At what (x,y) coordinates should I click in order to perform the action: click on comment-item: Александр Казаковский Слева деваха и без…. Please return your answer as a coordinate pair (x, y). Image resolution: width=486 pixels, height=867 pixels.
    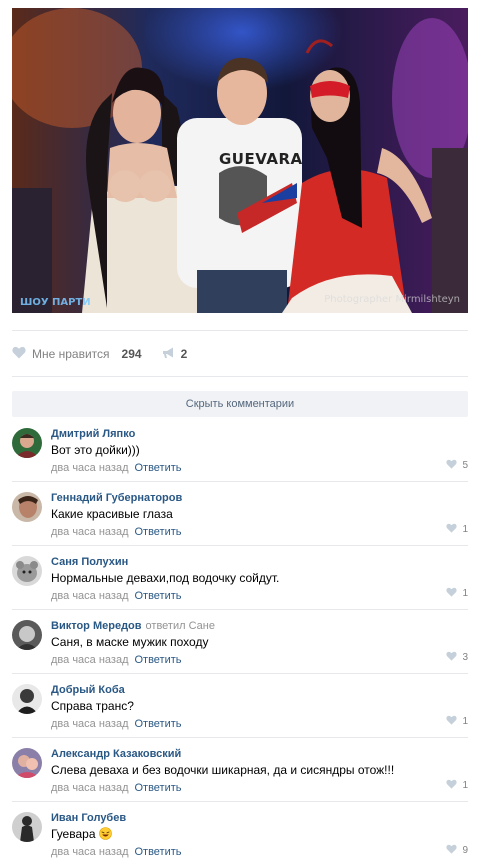
    Looking at the image, I should click on (240, 770).